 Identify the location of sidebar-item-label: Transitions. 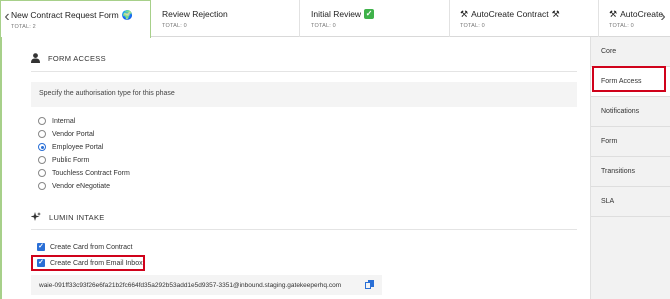
(618, 171).